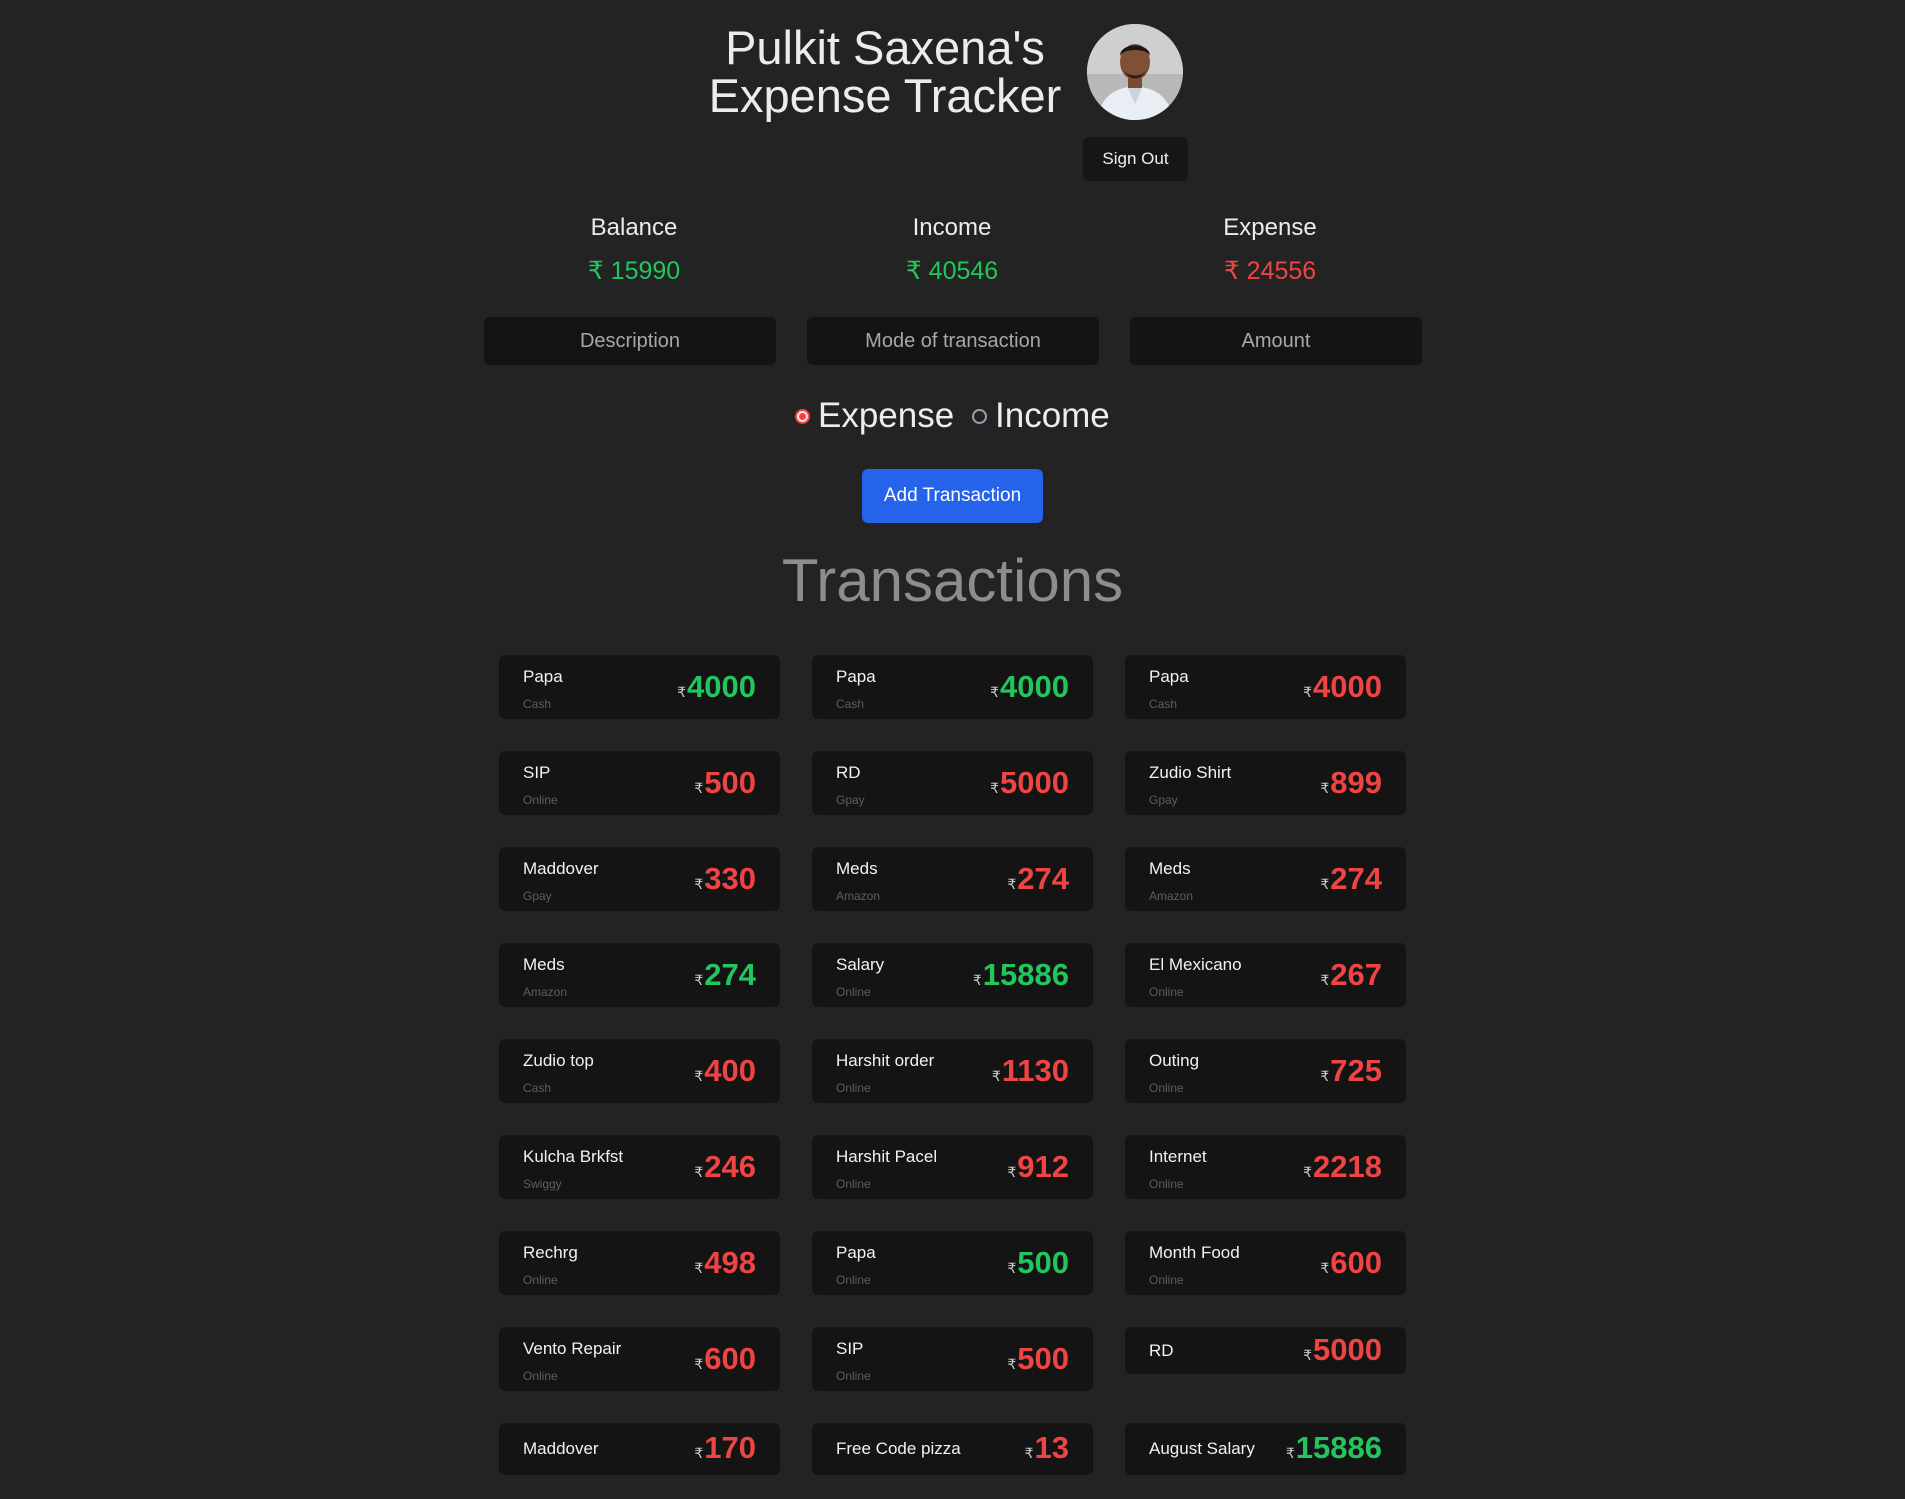 The width and height of the screenshot is (1905, 1499). I want to click on transaction-amount-value: 170, so click(730, 1447).